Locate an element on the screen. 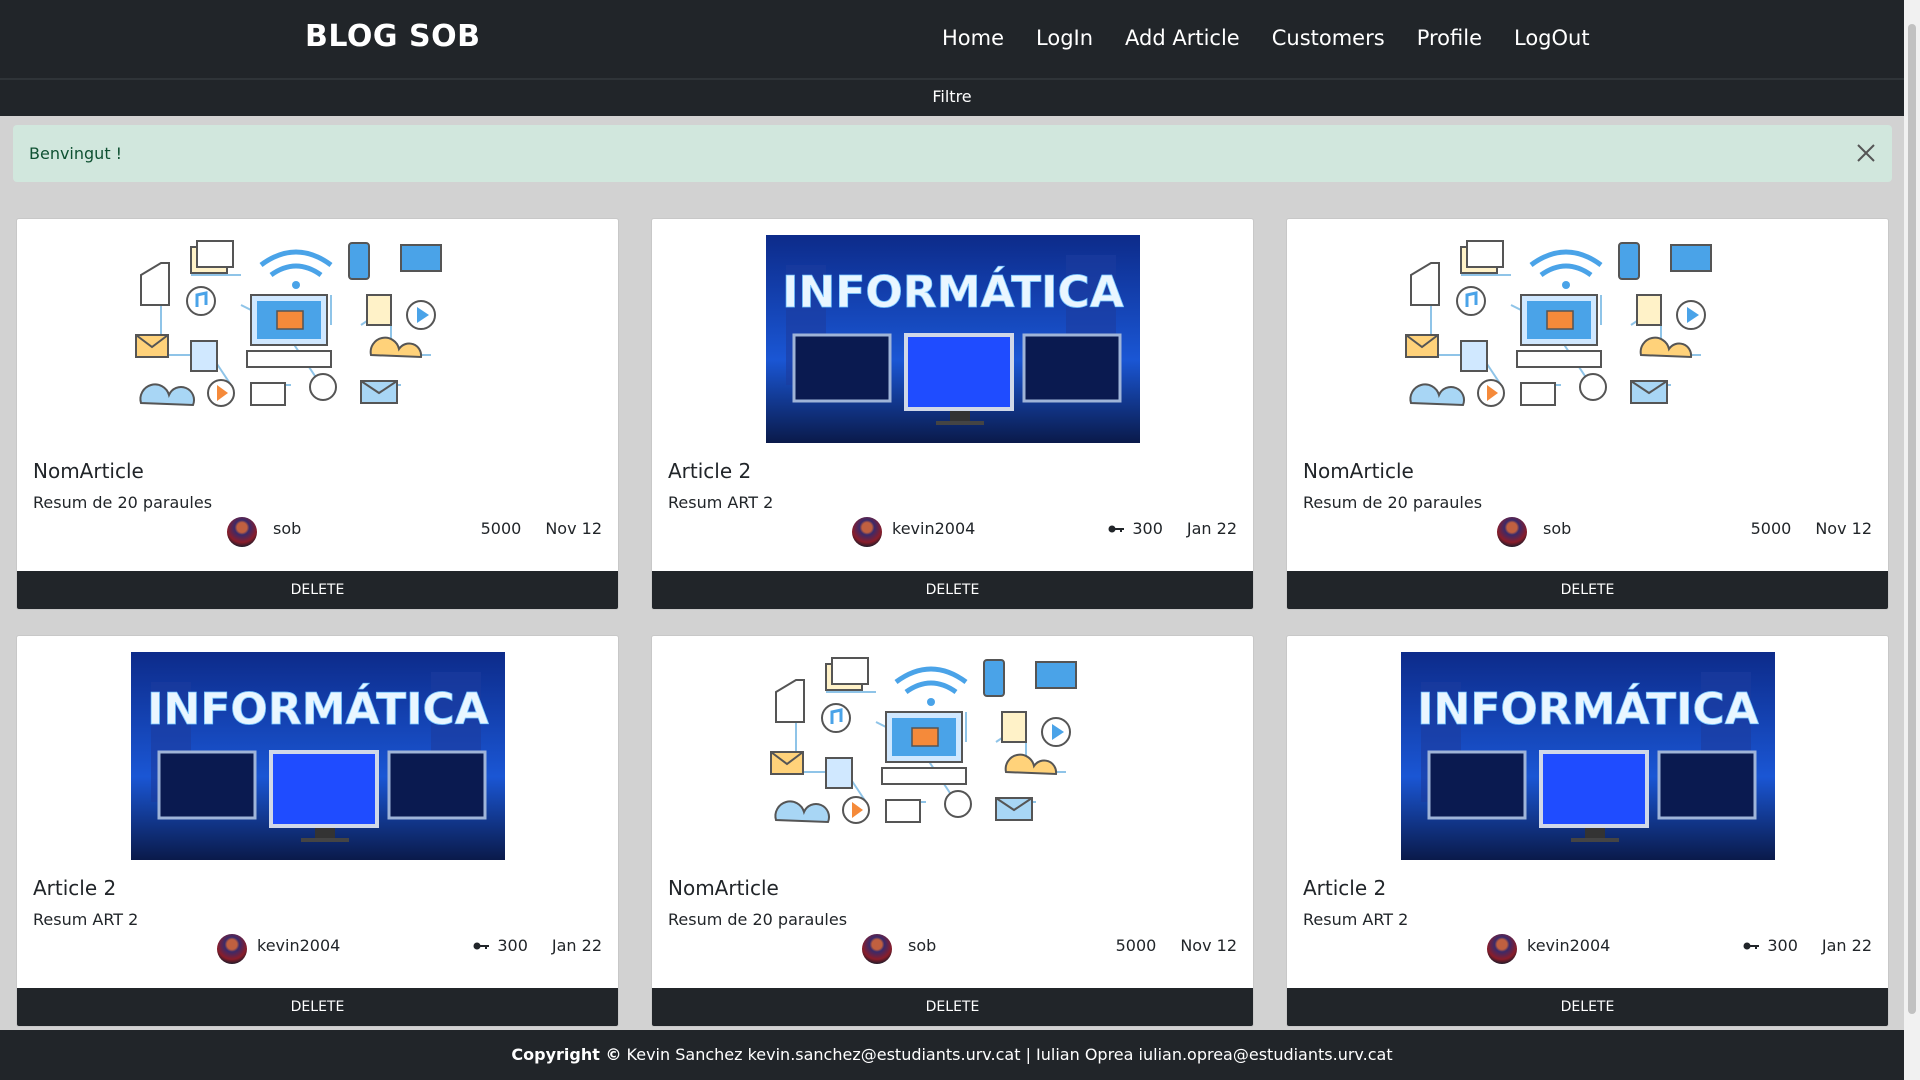 The width and height of the screenshot is (1920, 1080). close-icon is located at coordinates (1866, 153).